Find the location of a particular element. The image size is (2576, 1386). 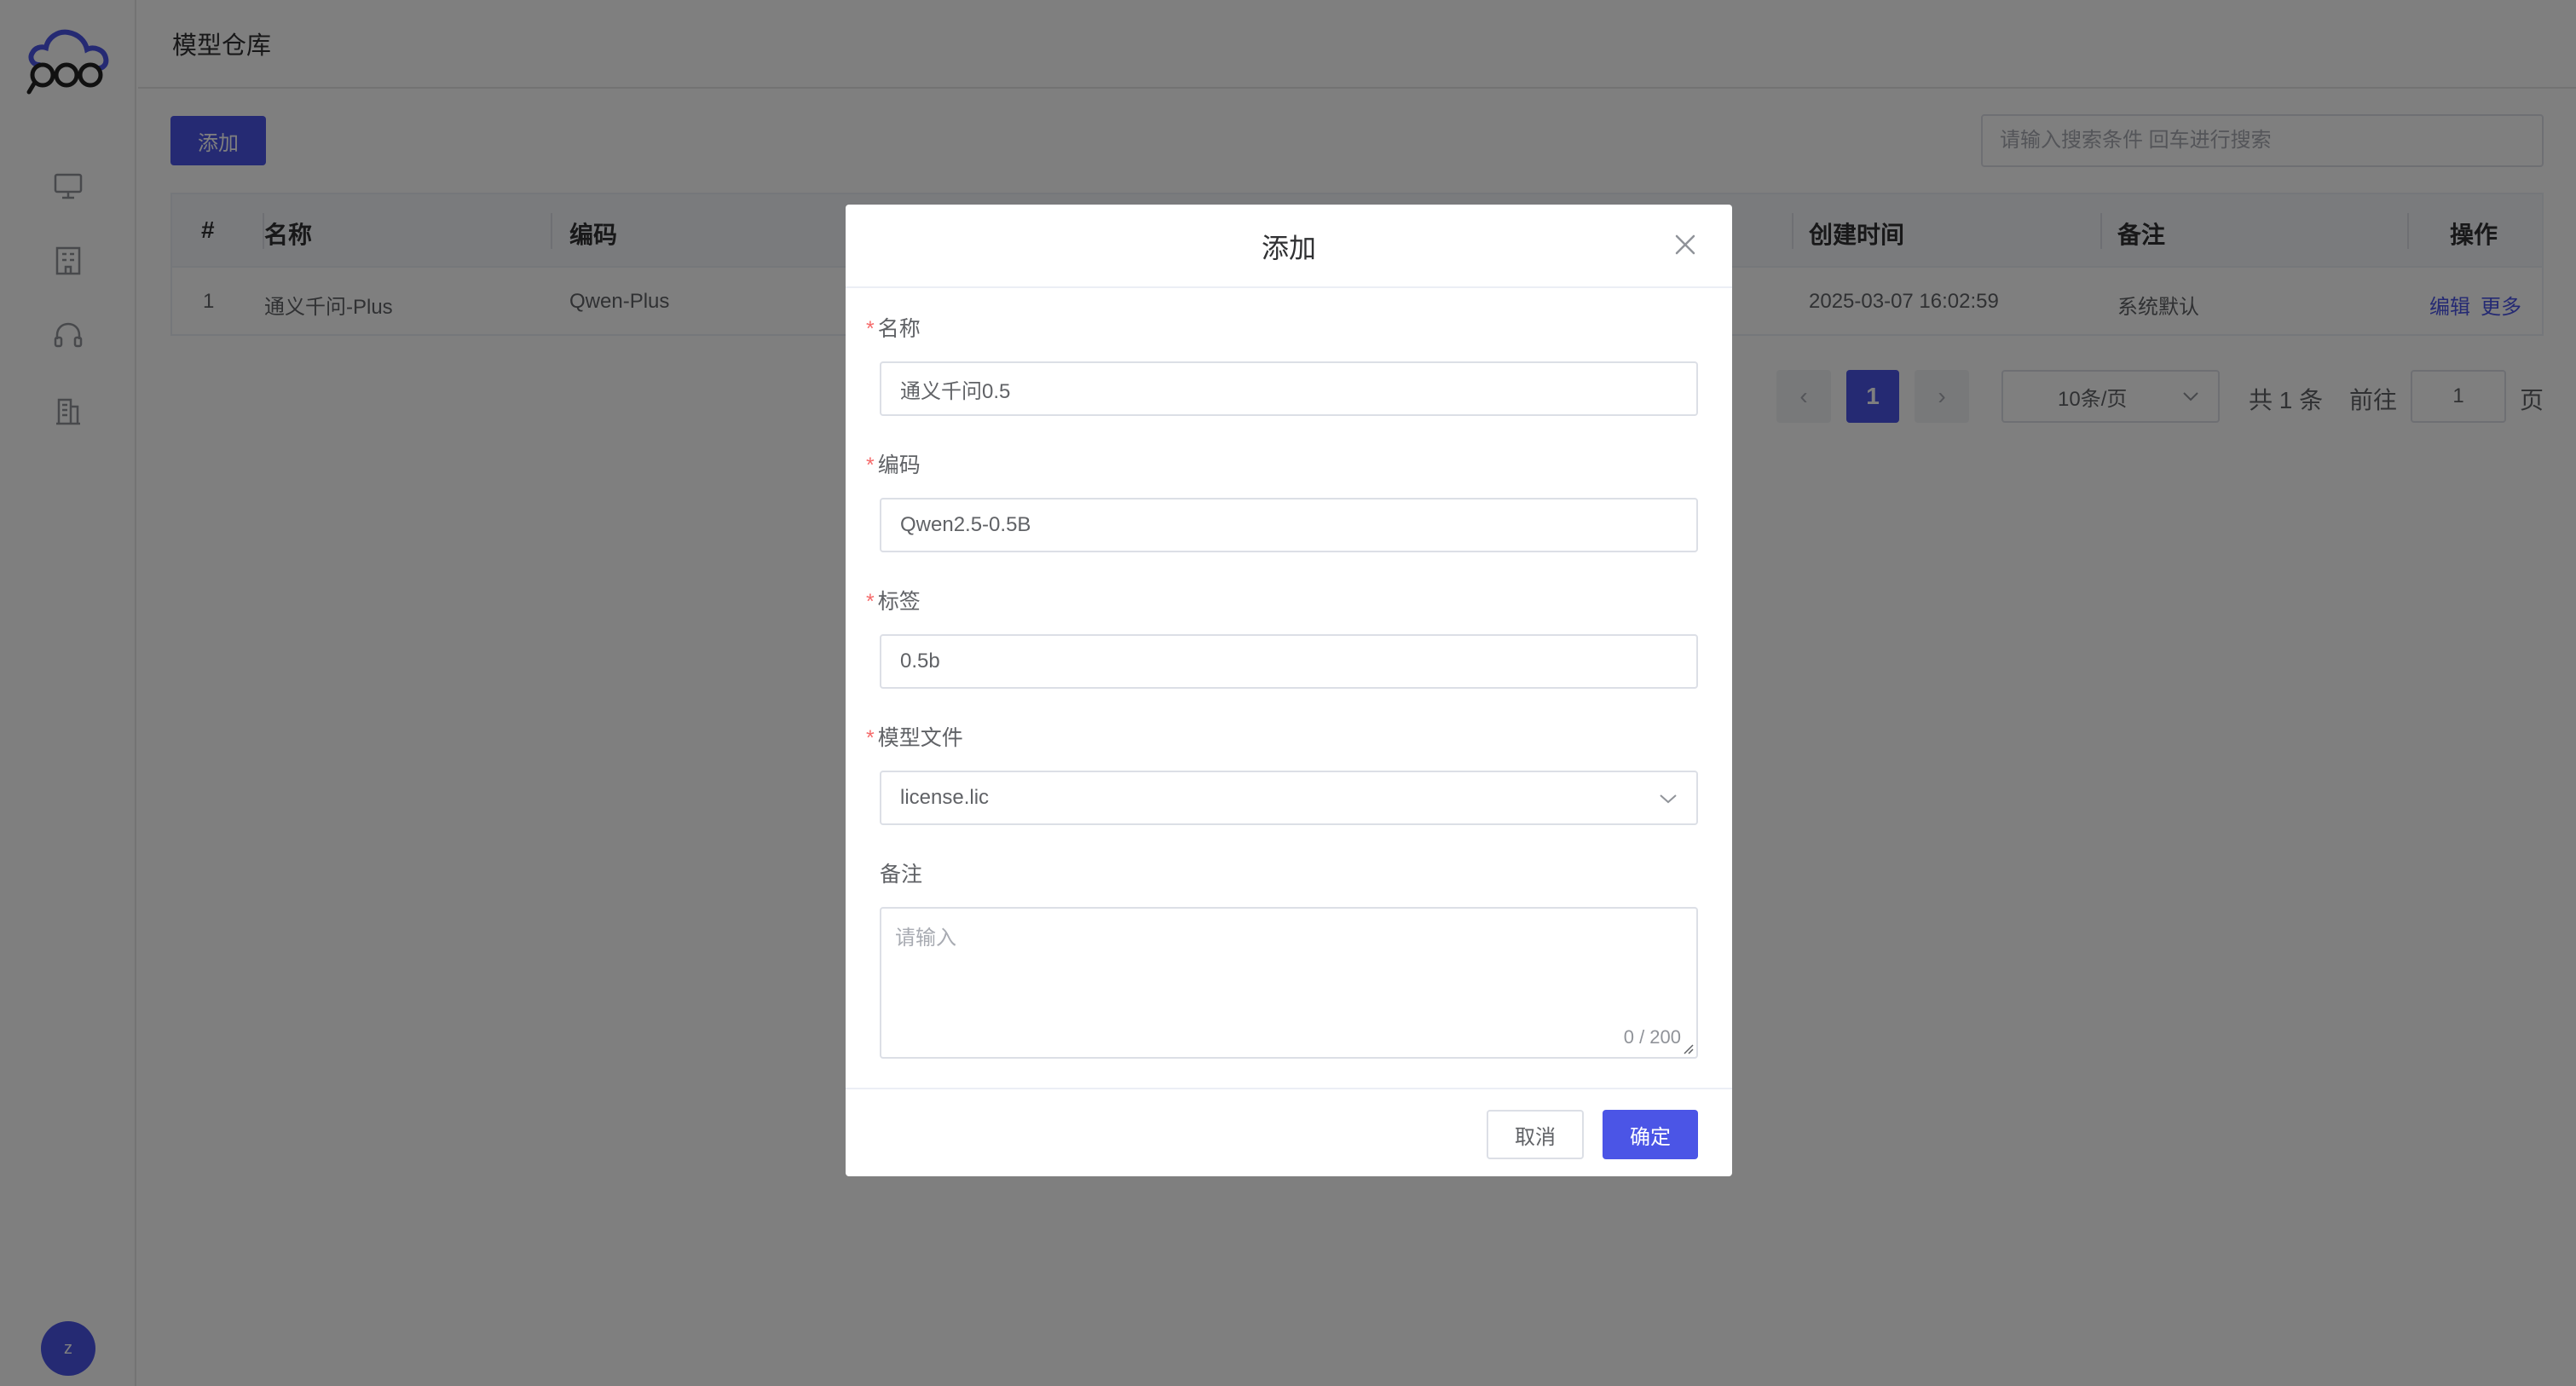

dialog-header: 添加 is located at coordinates (1289, 246).